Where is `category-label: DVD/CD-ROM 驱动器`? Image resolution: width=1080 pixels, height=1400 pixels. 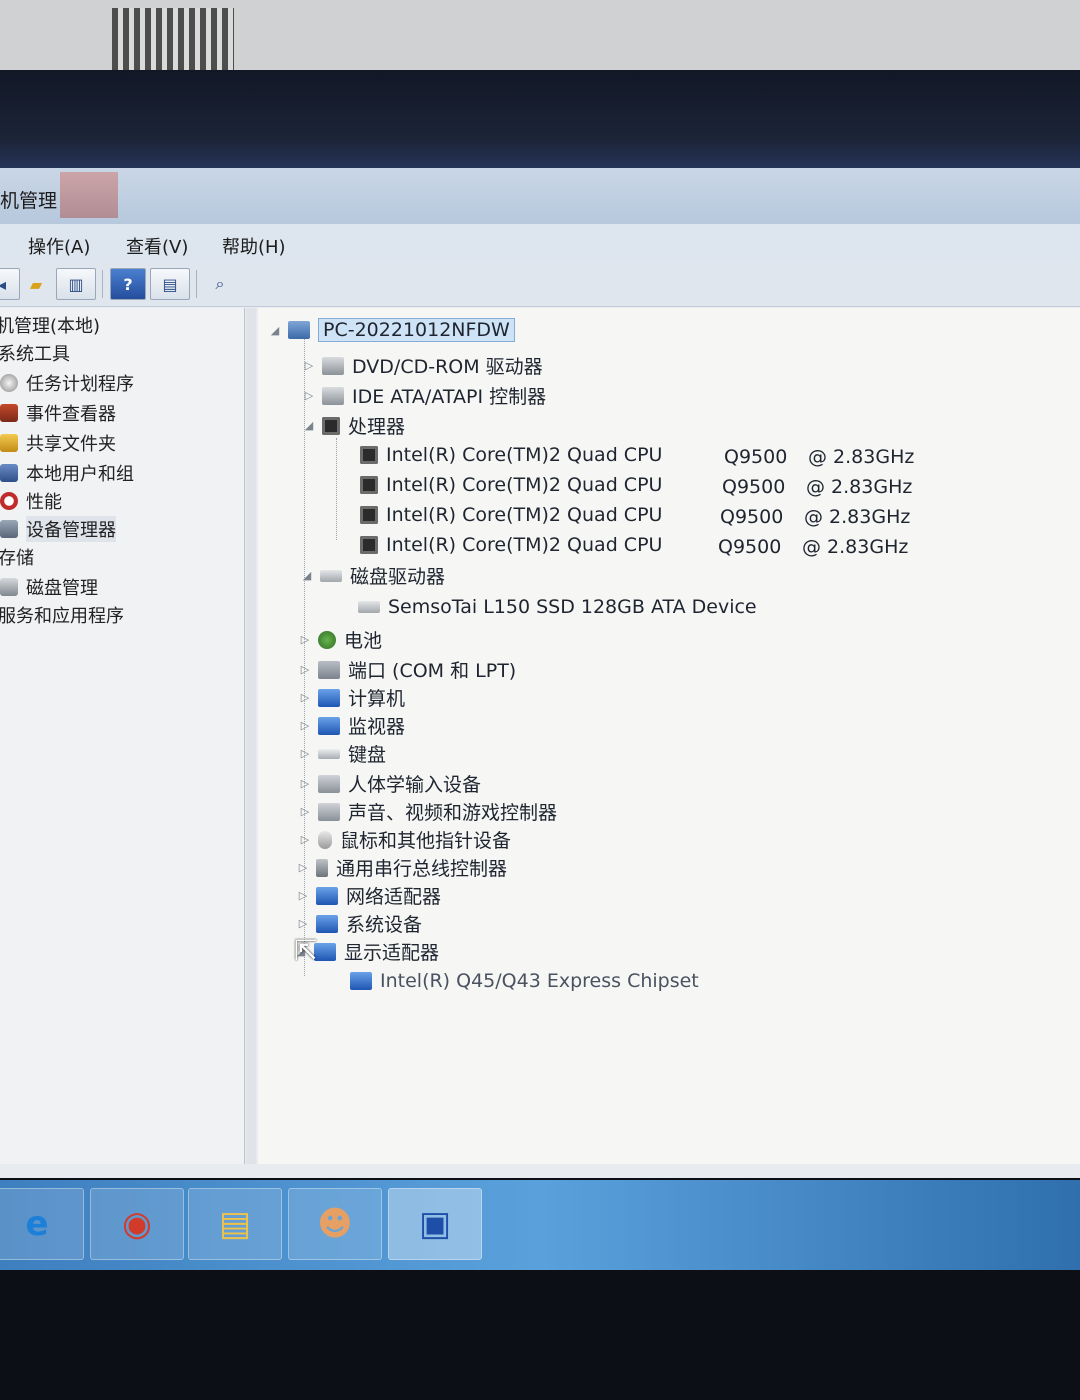
category-label: DVD/CD-ROM 驱动器 is located at coordinates (447, 367).